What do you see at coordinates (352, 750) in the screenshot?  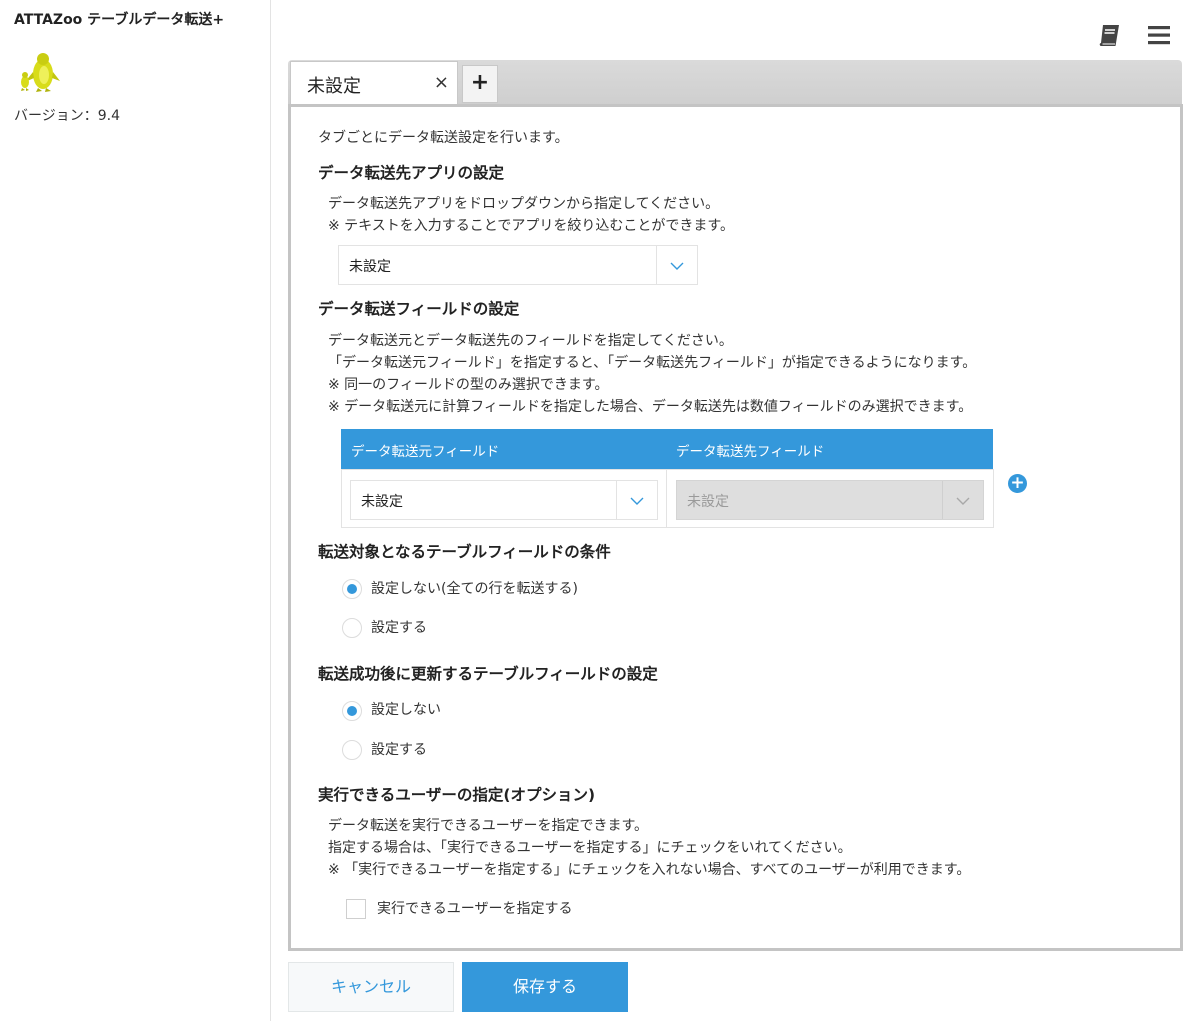 I see `update-radio-set` at bounding box center [352, 750].